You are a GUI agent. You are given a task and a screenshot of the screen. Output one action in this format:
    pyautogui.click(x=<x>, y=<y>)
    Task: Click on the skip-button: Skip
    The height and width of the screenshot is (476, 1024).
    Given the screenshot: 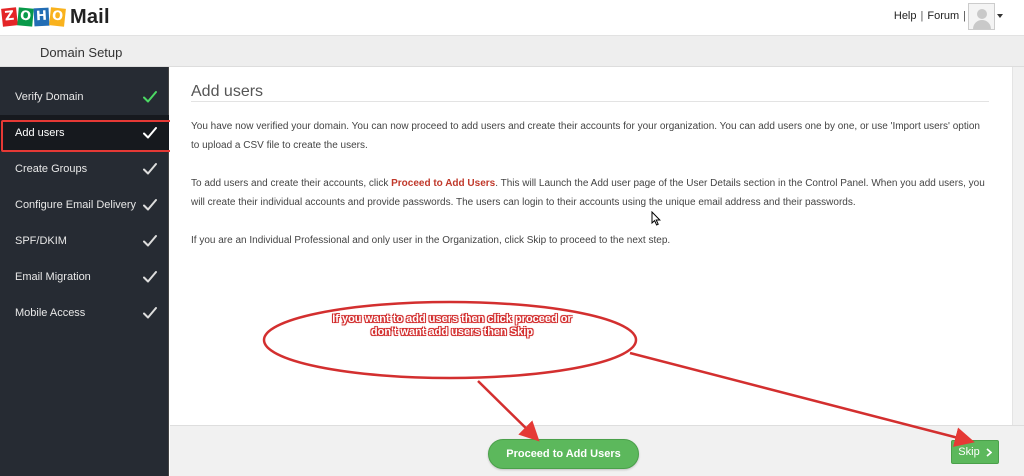 What is the action you would take?
    pyautogui.click(x=975, y=452)
    